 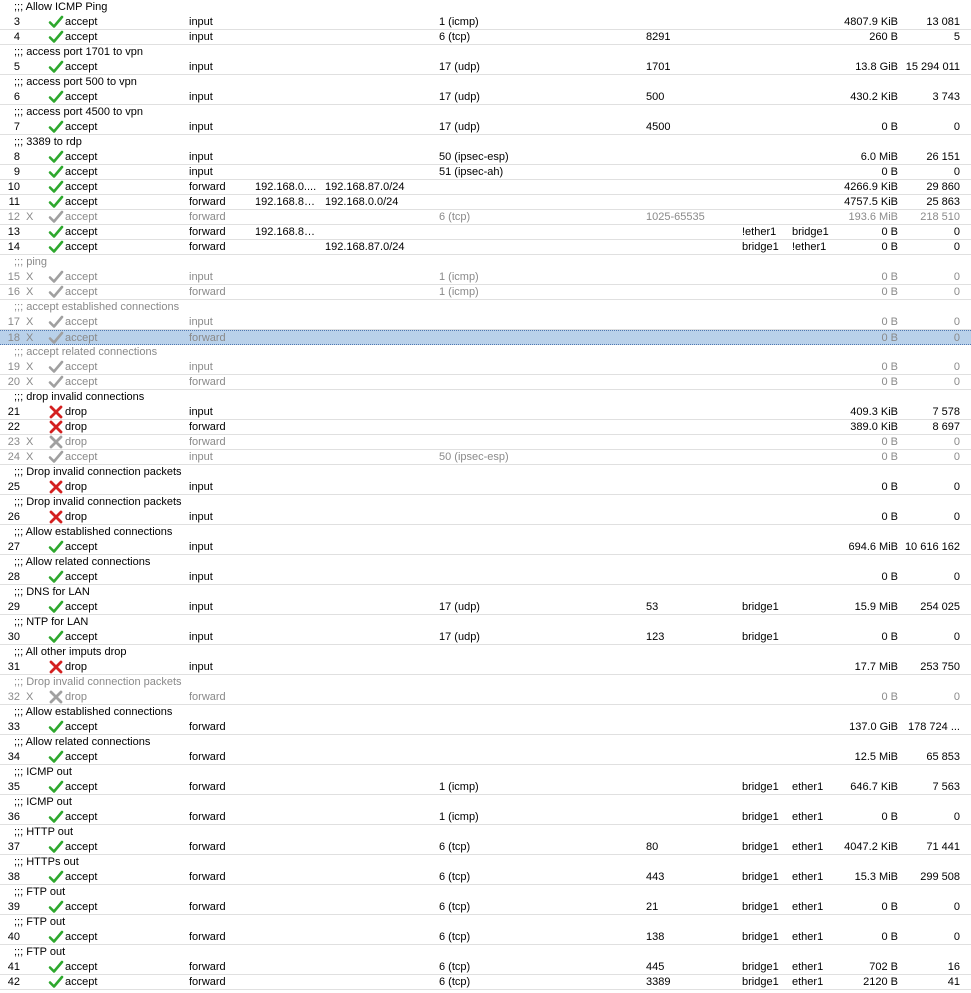 I want to click on rule-row: 28 accept input 0 B 0, so click(x=485, y=577).